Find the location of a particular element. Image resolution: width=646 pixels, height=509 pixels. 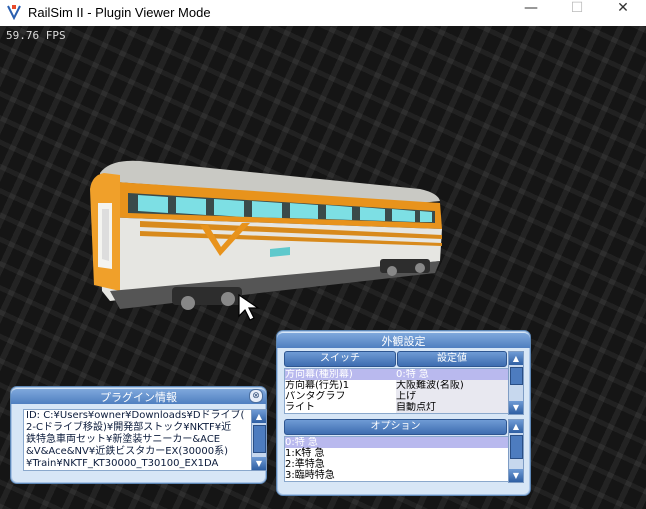

plugin-info-line: ¥Train¥NKTF_KT30000_T30100_EX1DA is located at coordinates (122, 463).